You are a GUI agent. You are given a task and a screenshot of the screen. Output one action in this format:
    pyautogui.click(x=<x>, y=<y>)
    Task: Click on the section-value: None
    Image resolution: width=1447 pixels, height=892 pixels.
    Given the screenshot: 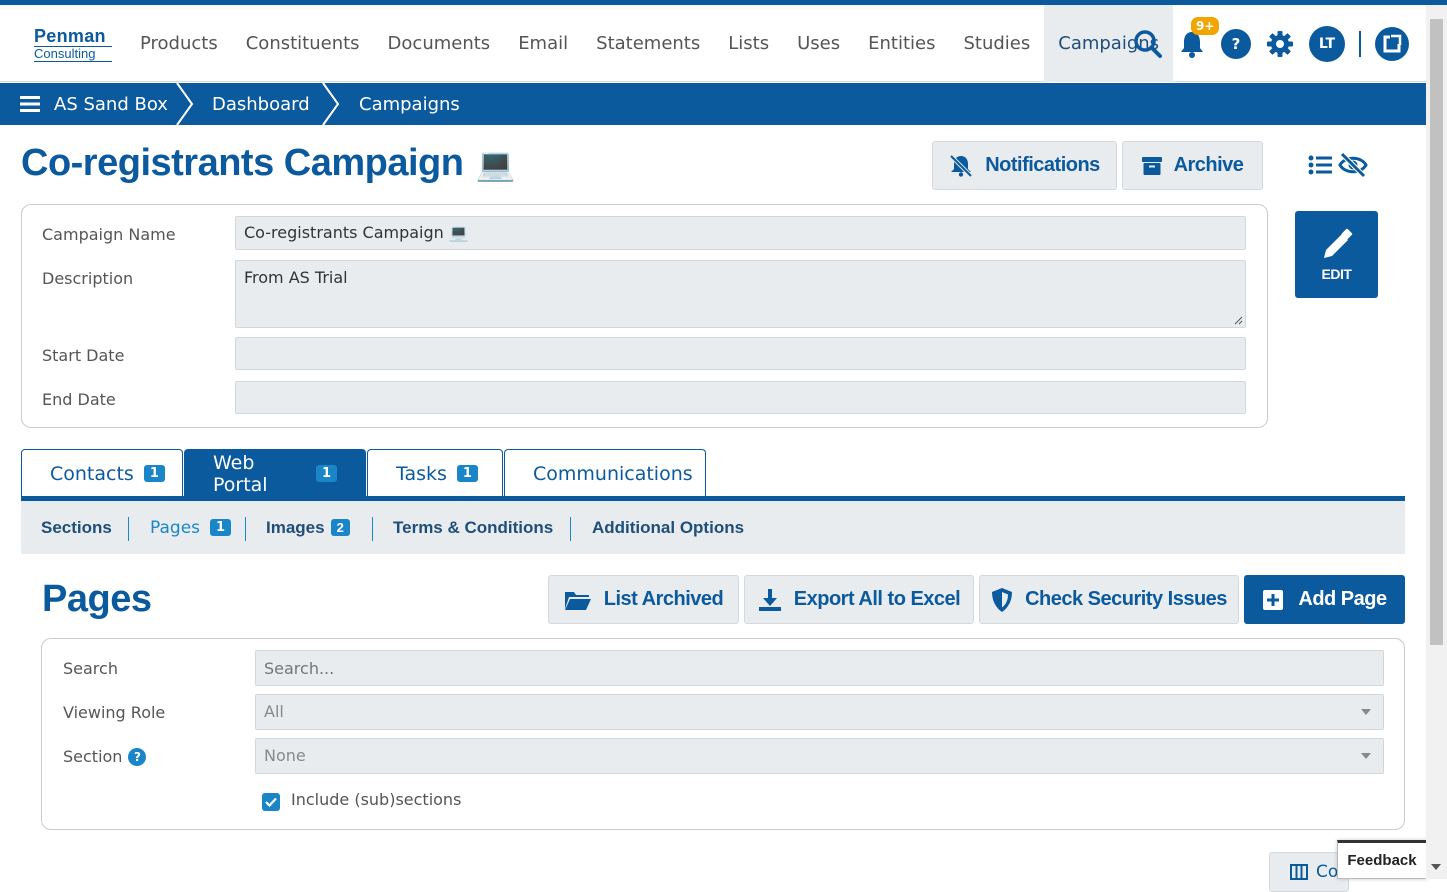 What is the action you would take?
    pyautogui.click(x=285, y=755)
    